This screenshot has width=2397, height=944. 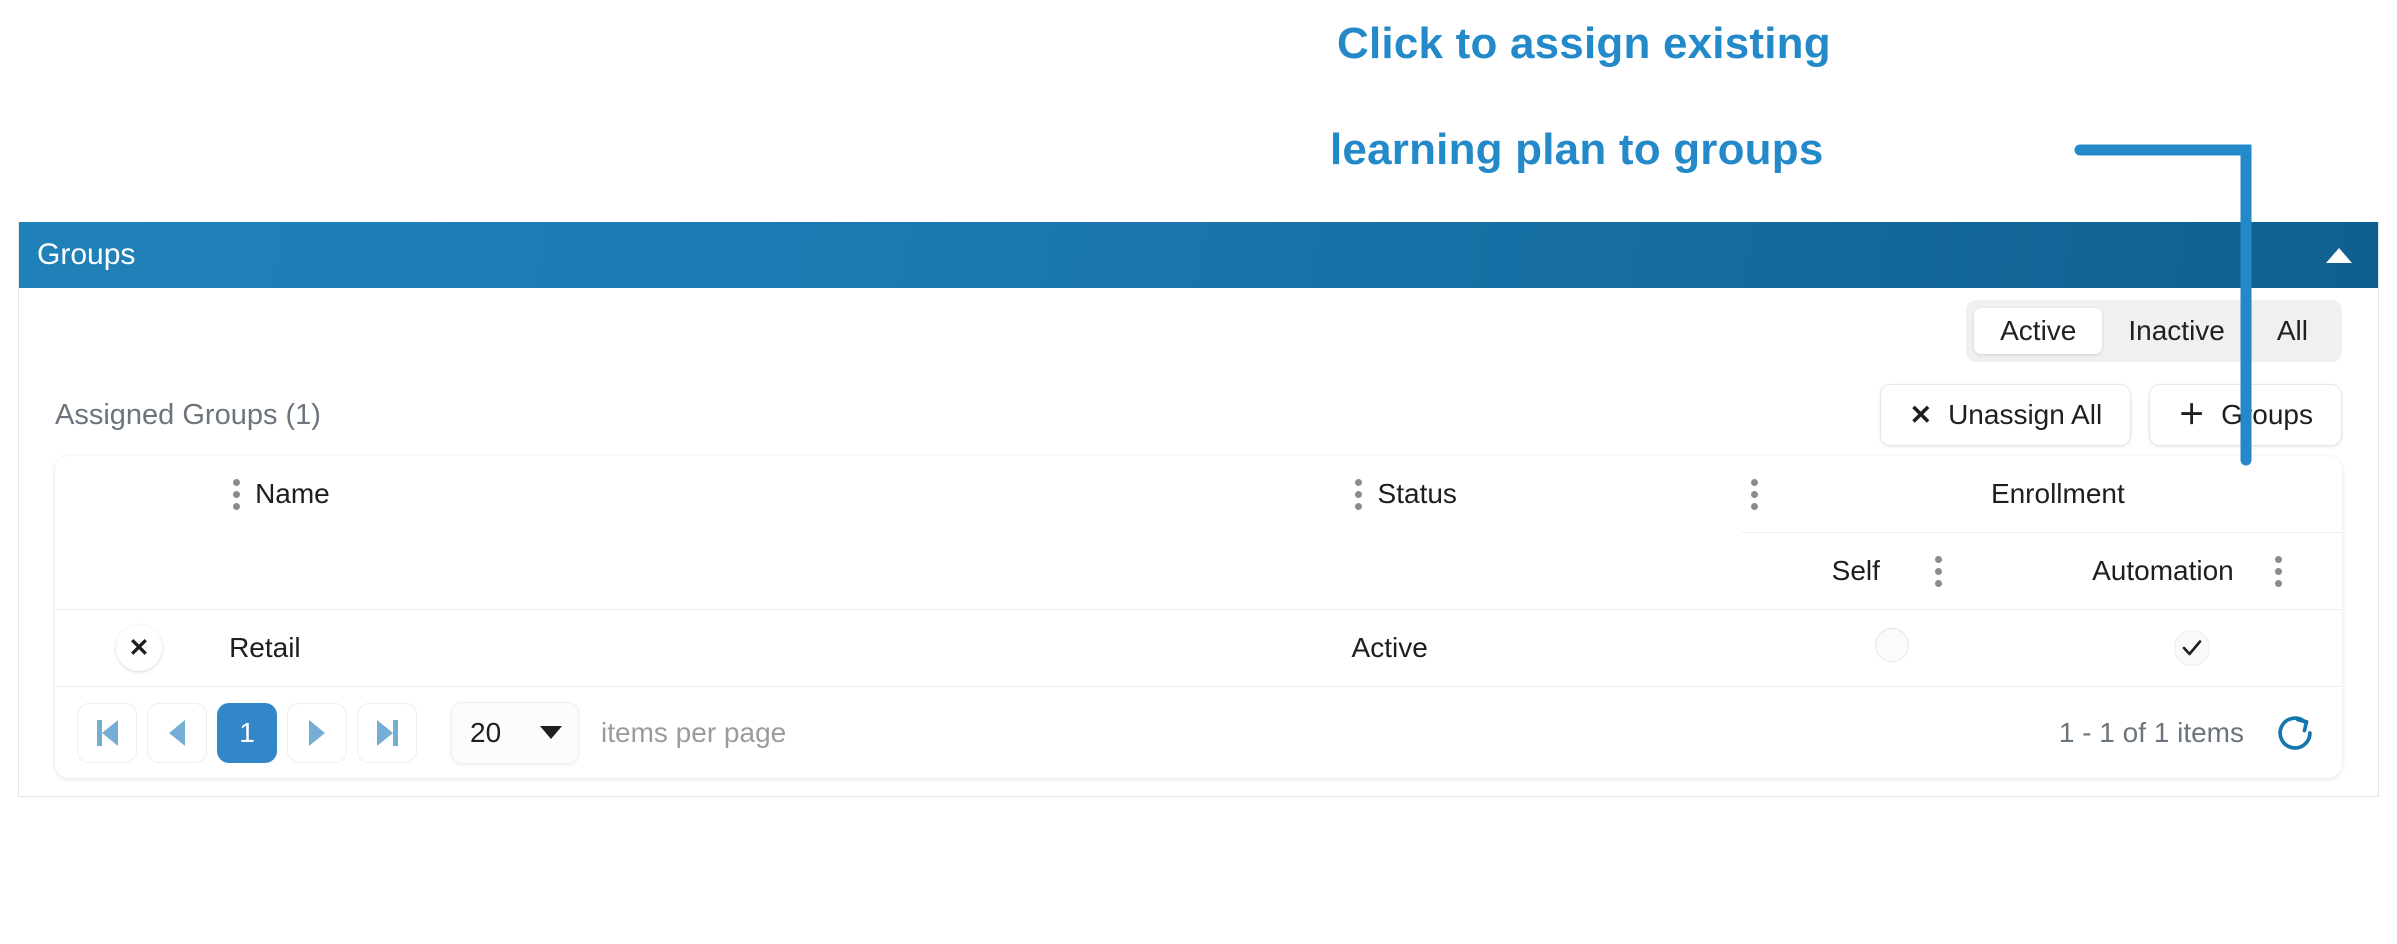 I want to click on plus-icon: ＋, so click(x=2192, y=414).